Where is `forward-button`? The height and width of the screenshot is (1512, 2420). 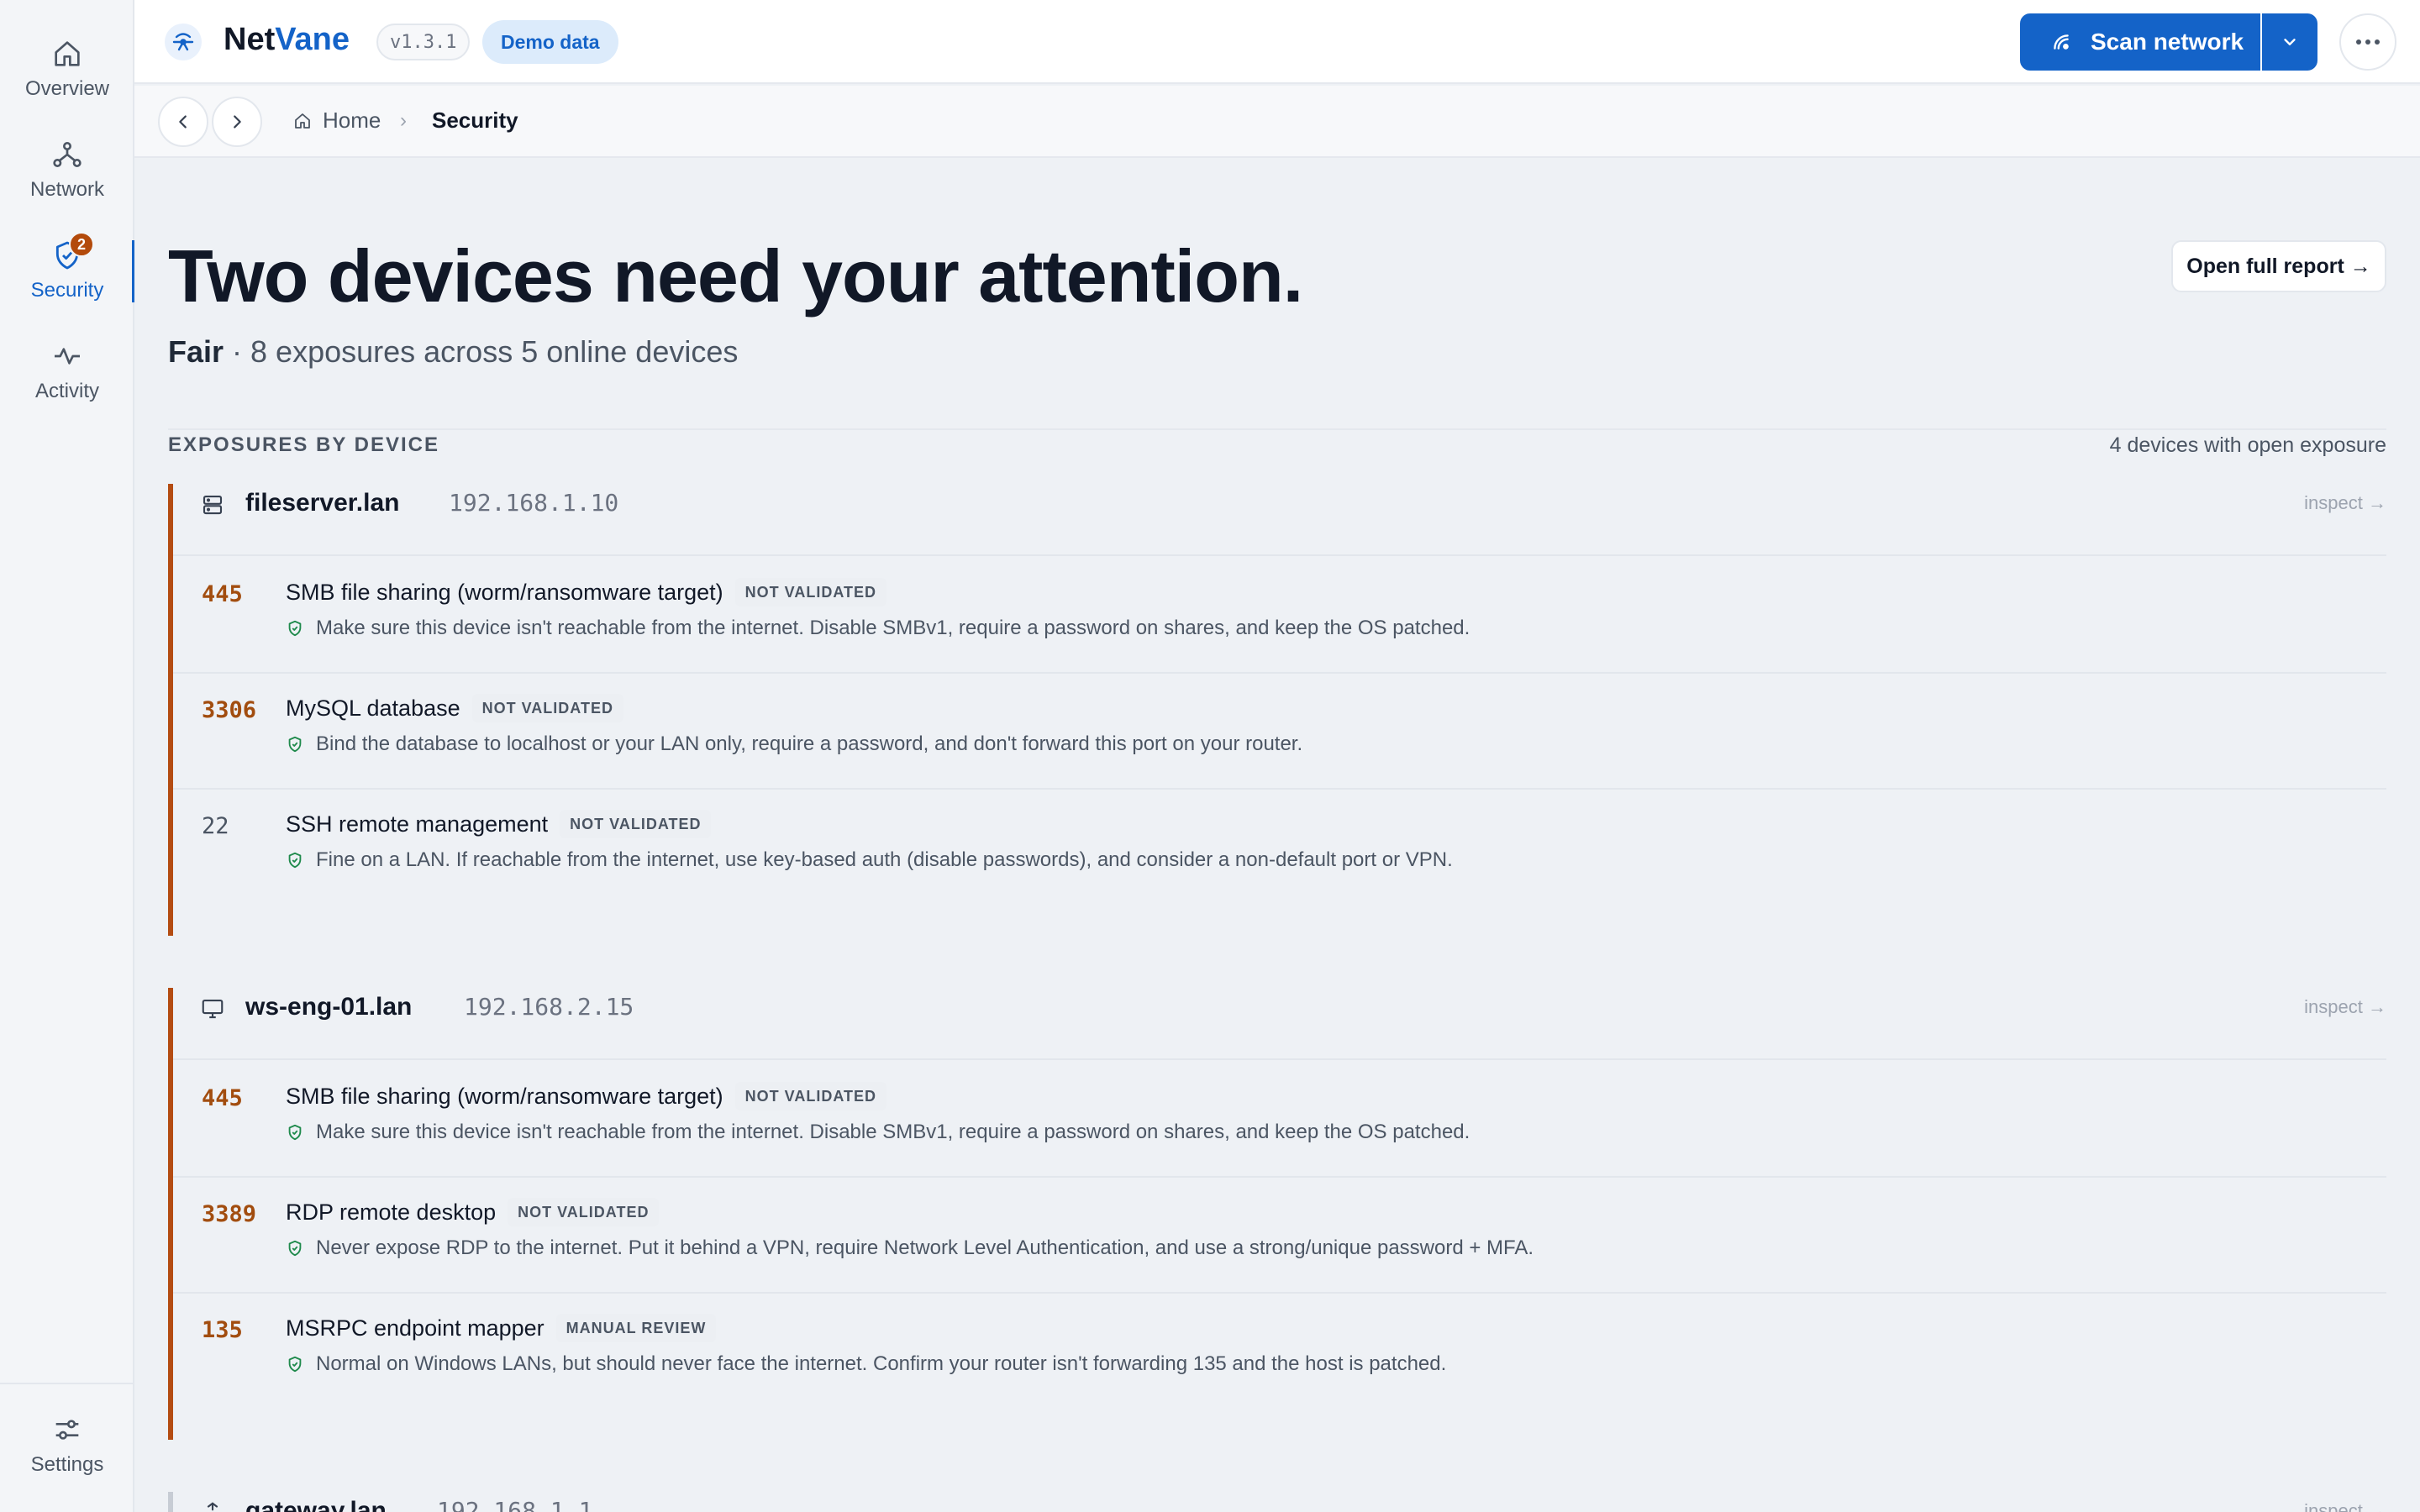 forward-button is located at coordinates (237, 122).